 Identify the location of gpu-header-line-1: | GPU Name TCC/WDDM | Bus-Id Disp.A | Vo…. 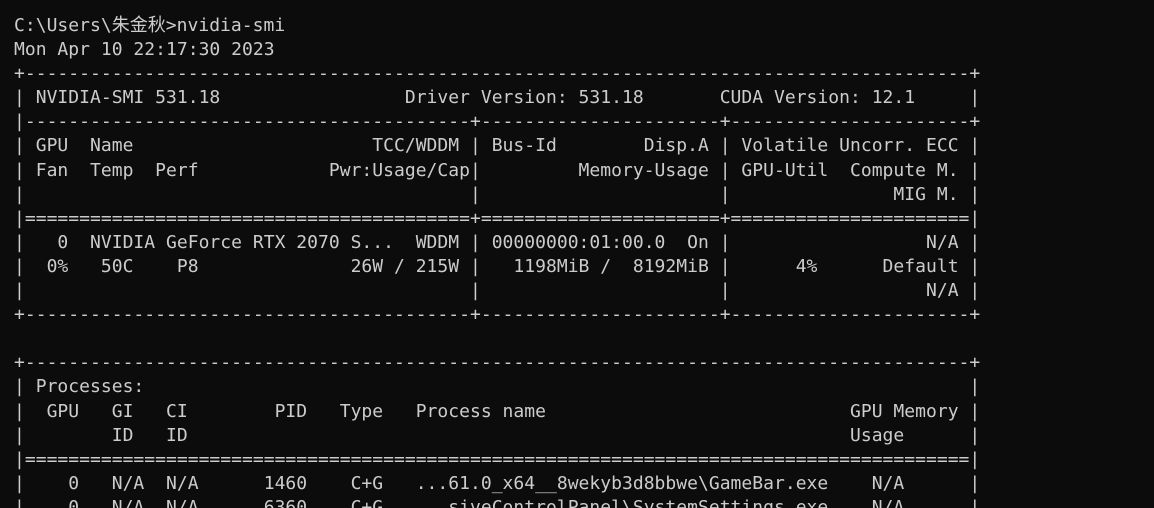
(497, 146).